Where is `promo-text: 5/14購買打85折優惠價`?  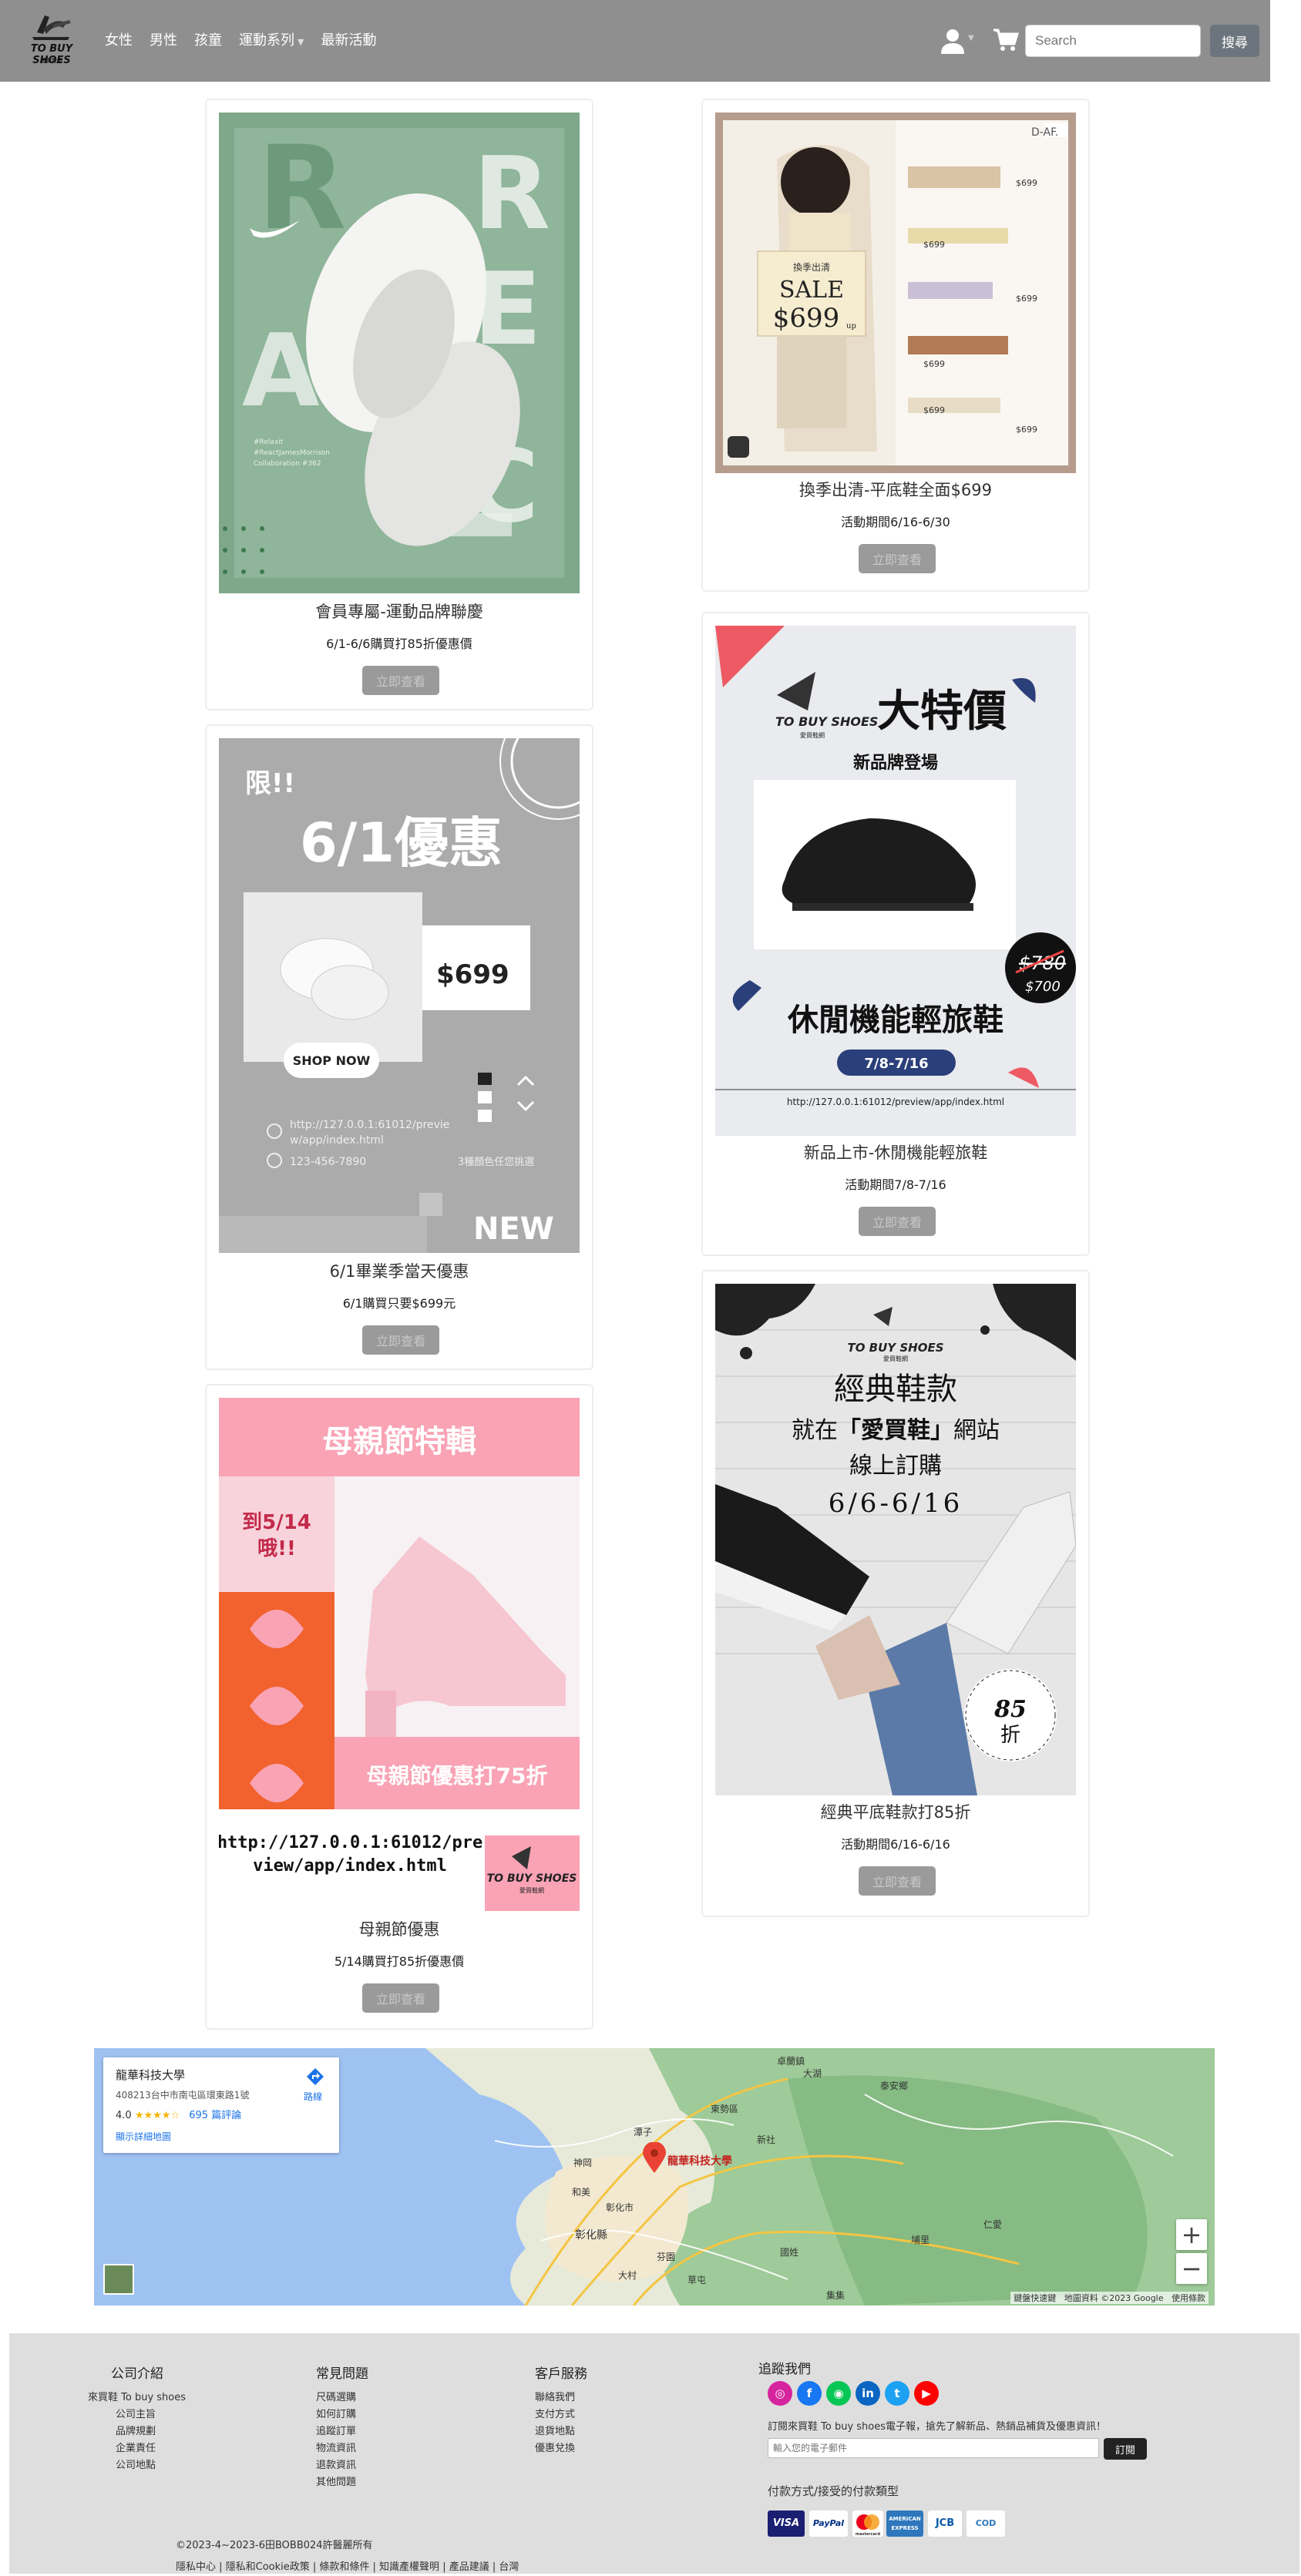 promo-text: 5/14購買打85折優惠價 is located at coordinates (399, 1961).